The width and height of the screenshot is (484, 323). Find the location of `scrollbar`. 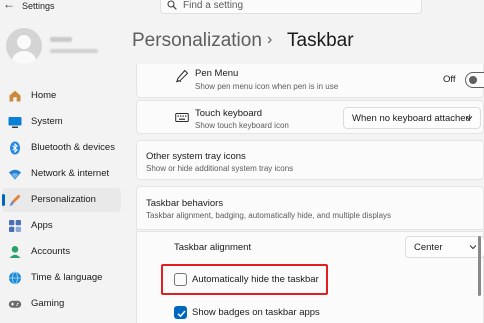

scrollbar is located at coordinates (479, 266).